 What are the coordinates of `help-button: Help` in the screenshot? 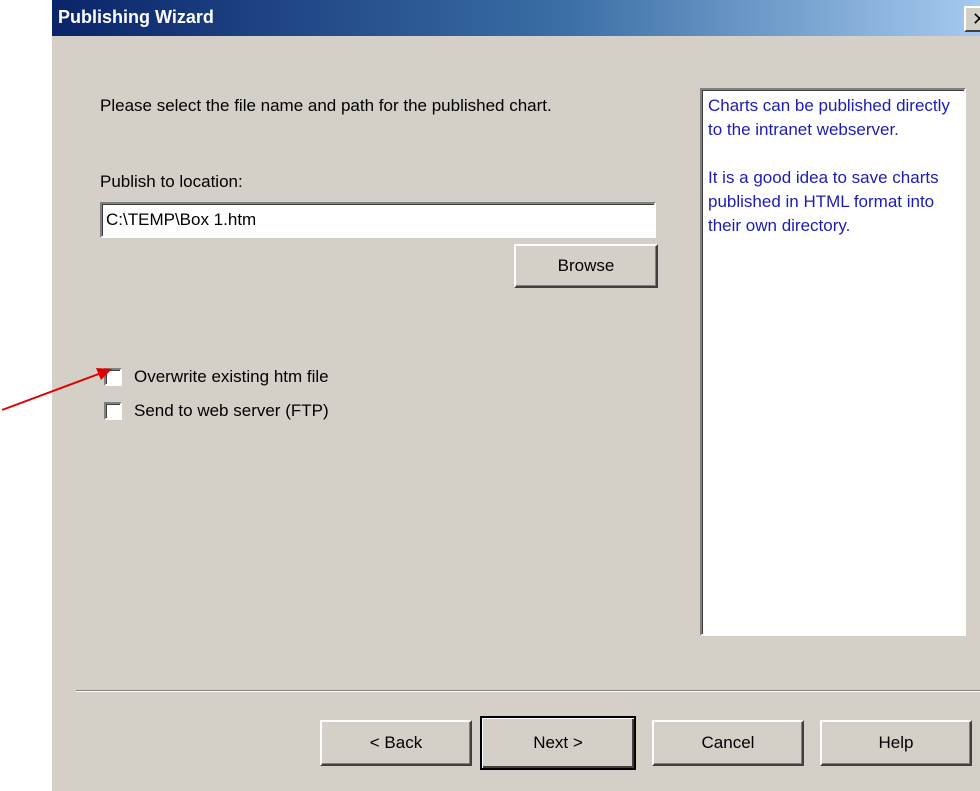 It's located at (896, 743).